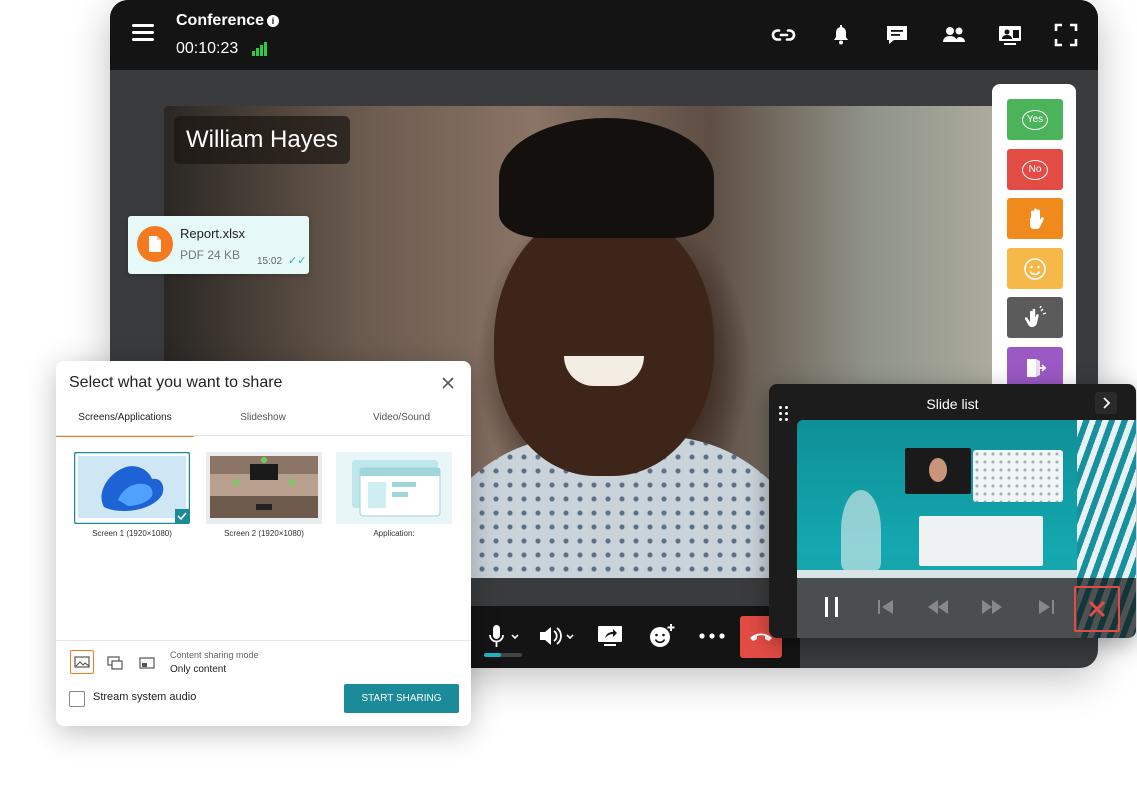  I want to click on no-label: No, so click(1035, 169).